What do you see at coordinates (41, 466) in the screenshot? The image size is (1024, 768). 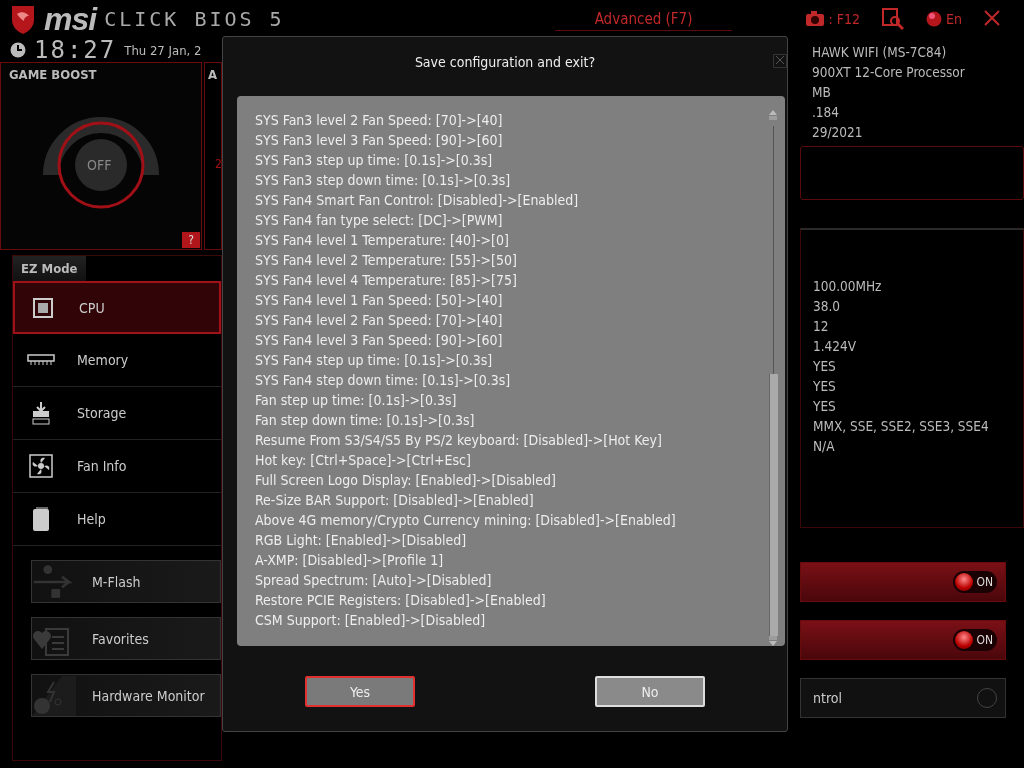 I see `fan-icon` at bounding box center [41, 466].